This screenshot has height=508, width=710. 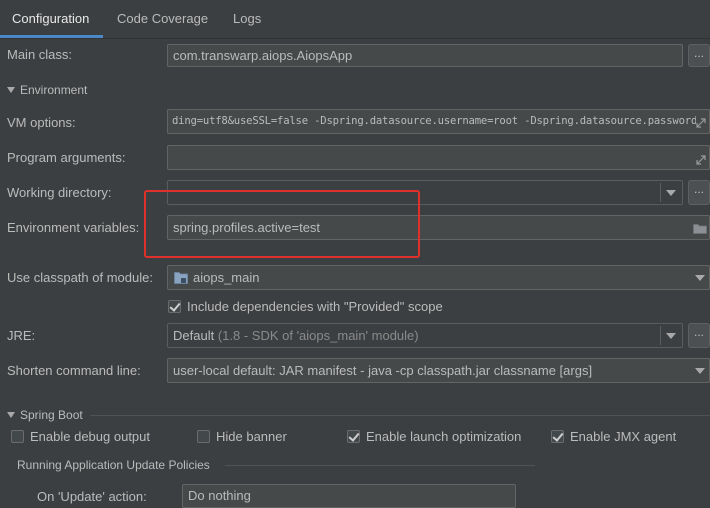 I want to click on jre-label: JRE:, so click(x=21, y=335).